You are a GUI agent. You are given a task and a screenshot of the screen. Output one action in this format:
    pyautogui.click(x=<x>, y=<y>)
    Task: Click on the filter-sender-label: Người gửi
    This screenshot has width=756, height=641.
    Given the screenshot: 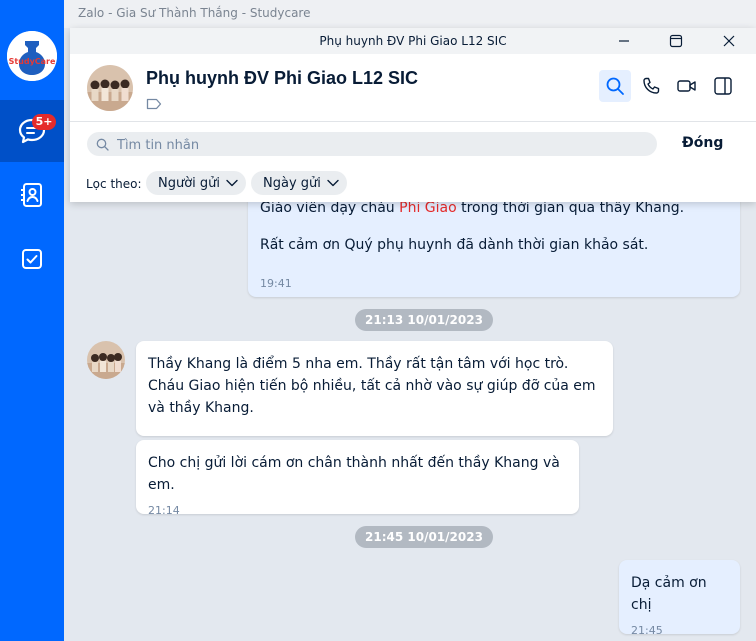 What is the action you would take?
    pyautogui.click(x=189, y=183)
    